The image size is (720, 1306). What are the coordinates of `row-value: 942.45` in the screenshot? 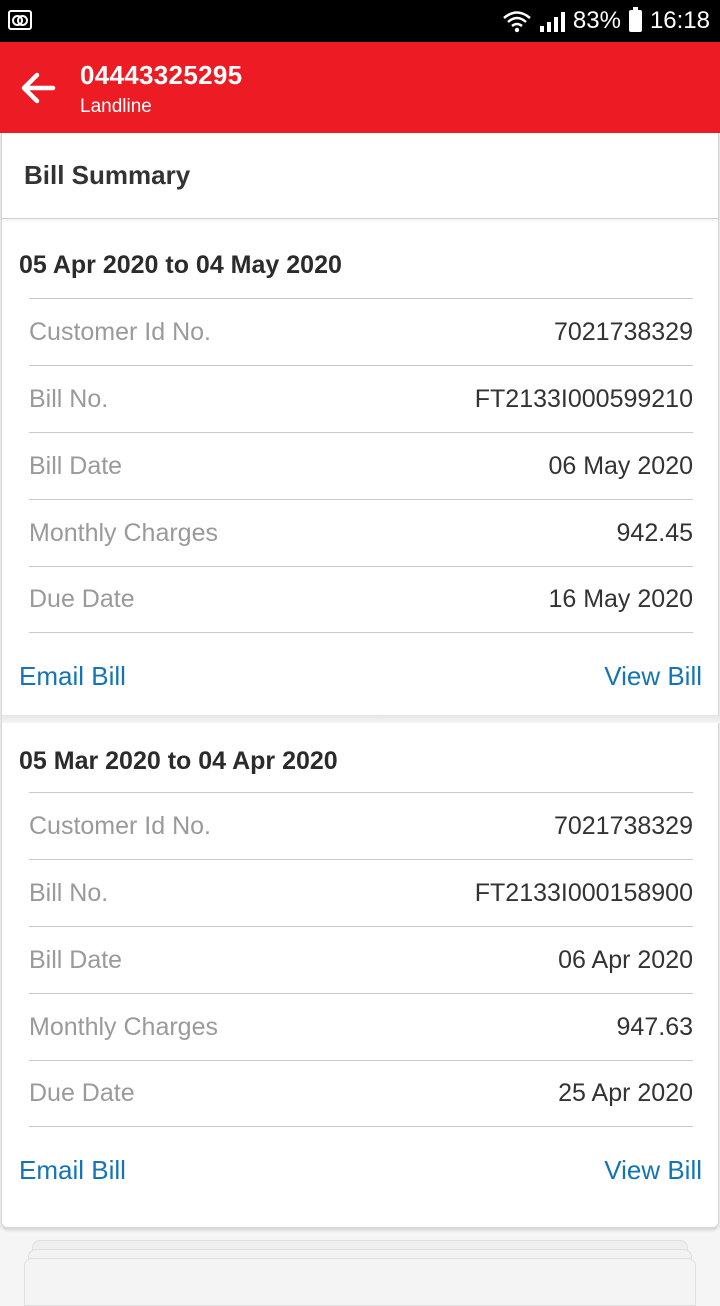 It's located at (654, 532).